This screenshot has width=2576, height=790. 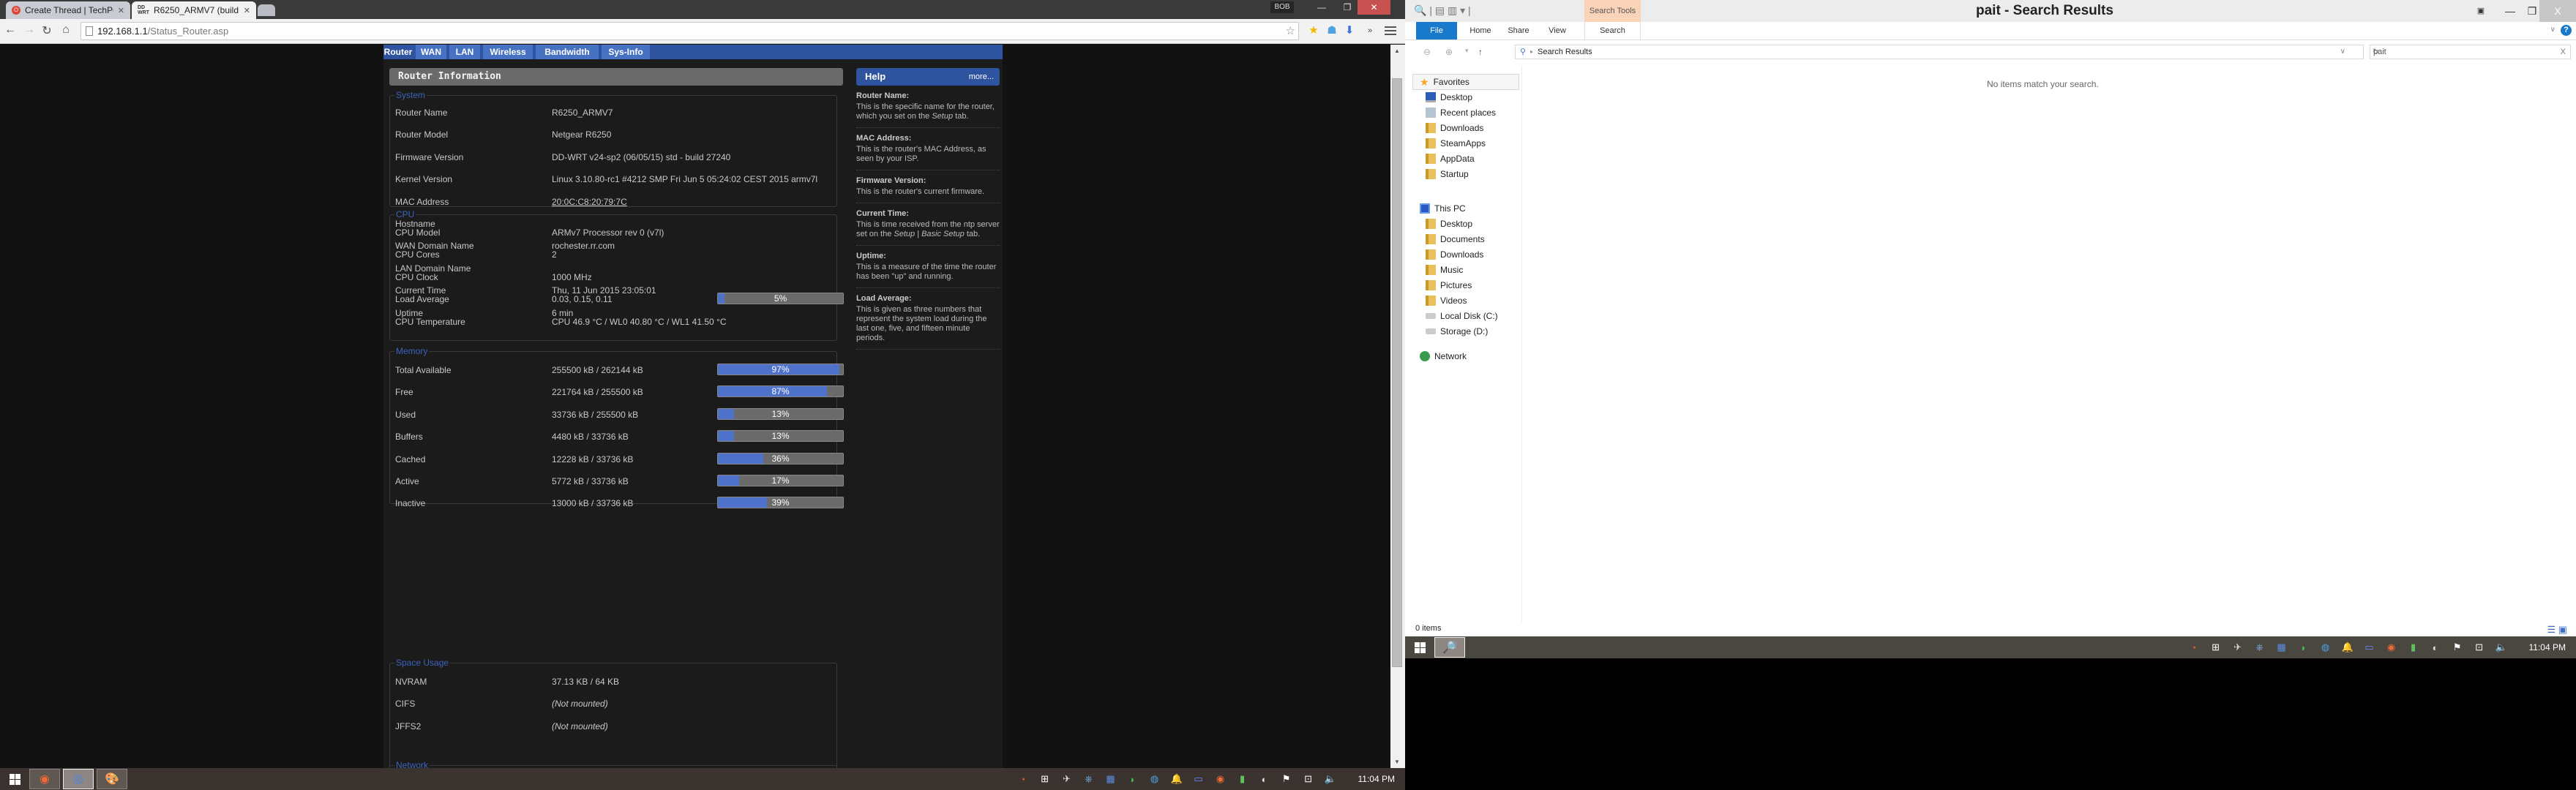 What do you see at coordinates (1045, 779) in the screenshot?
I see `windows-icon: ⊞` at bounding box center [1045, 779].